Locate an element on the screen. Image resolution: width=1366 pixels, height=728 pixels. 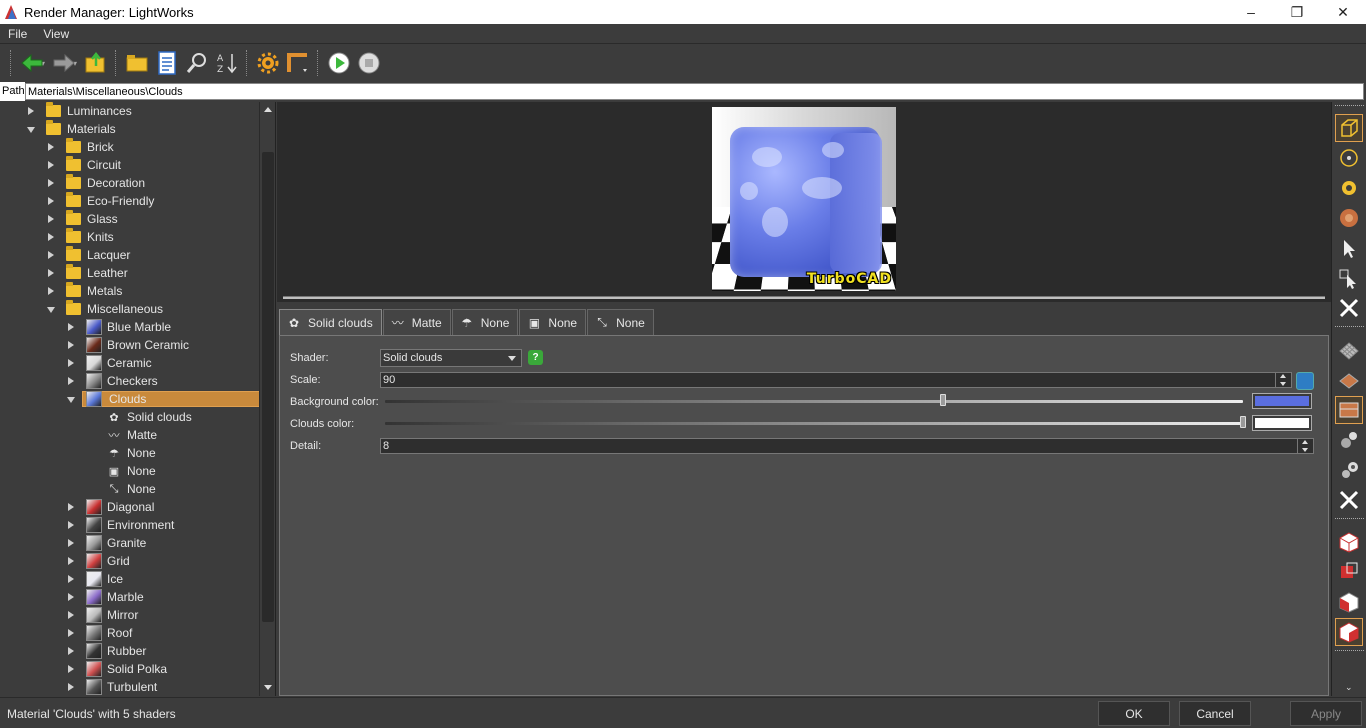
tree-item: Decoration is located at coordinates (95, 183).